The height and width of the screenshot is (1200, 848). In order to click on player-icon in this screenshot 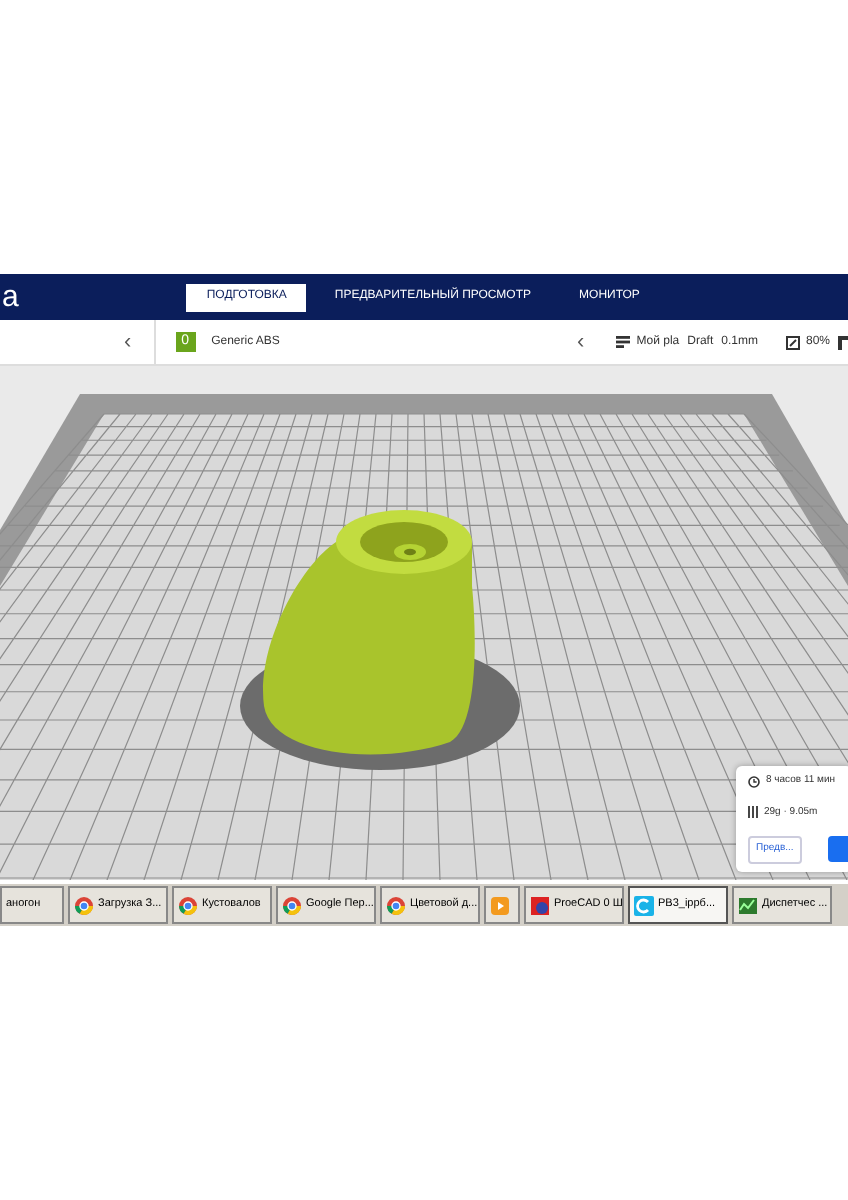, I will do `click(500, 905)`.